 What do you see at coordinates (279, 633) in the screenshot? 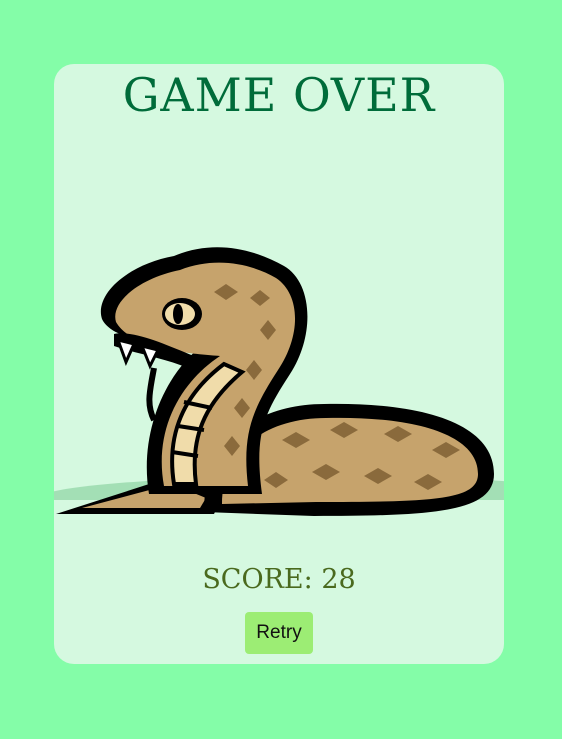
I see `retry-button: Retry` at bounding box center [279, 633].